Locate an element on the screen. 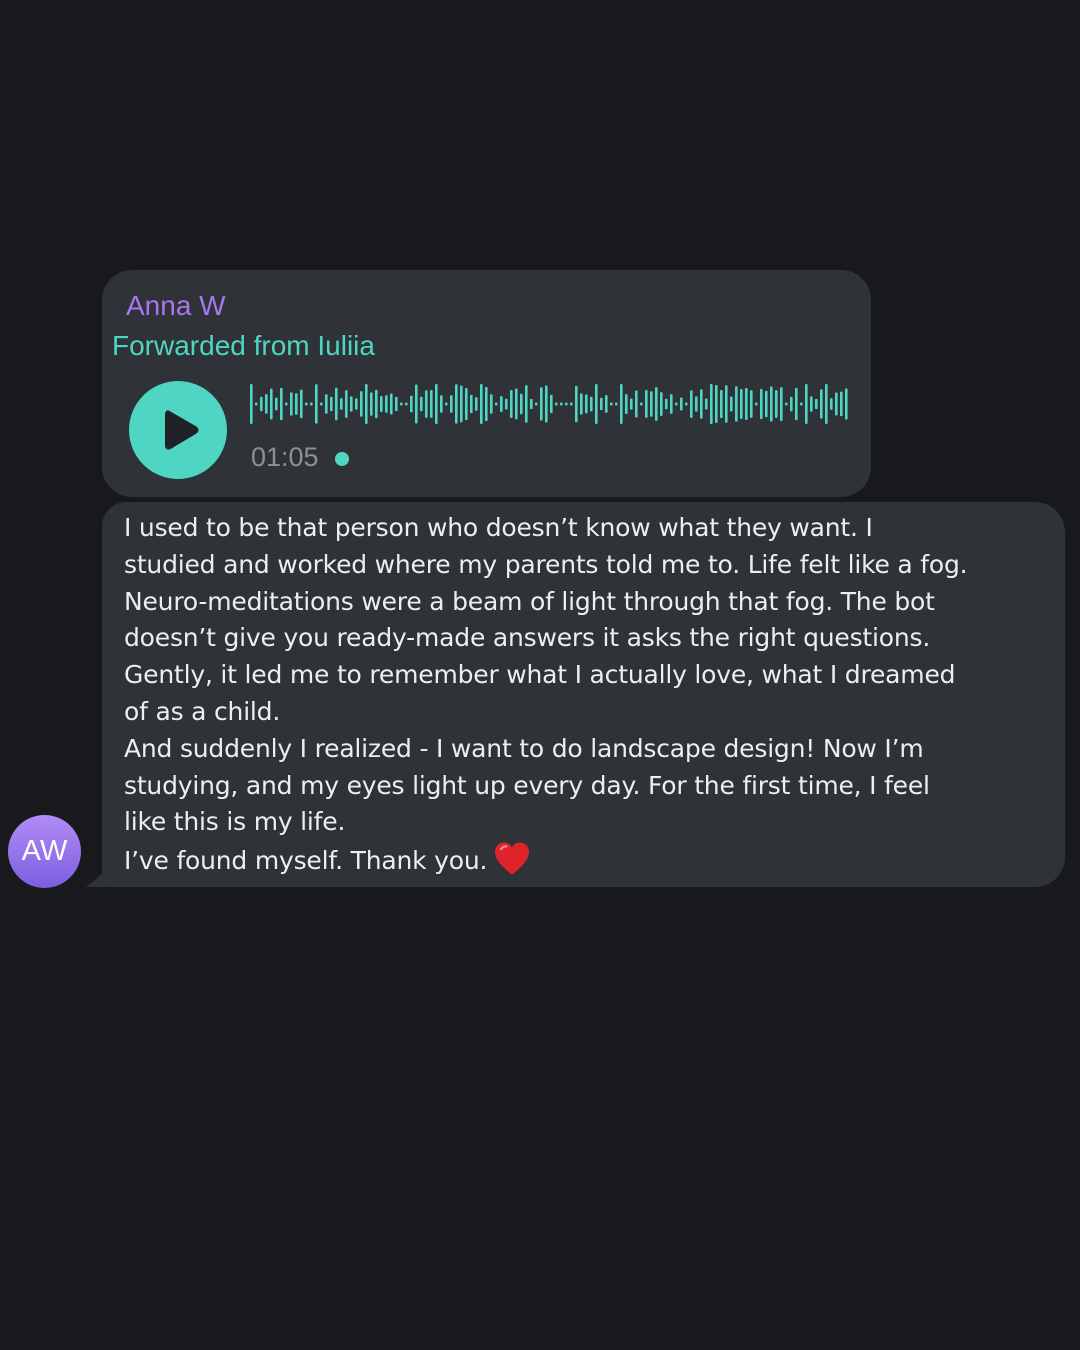 The height and width of the screenshot is (1350, 1080). message-line: of as a child. is located at coordinates (202, 711).